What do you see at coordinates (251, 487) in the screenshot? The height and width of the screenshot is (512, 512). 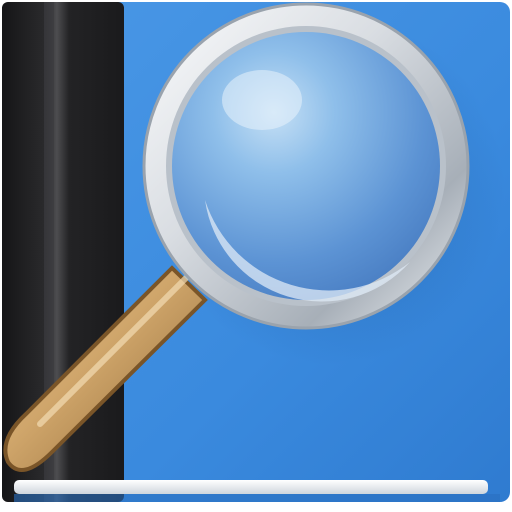 I see `page-edge` at bounding box center [251, 487].